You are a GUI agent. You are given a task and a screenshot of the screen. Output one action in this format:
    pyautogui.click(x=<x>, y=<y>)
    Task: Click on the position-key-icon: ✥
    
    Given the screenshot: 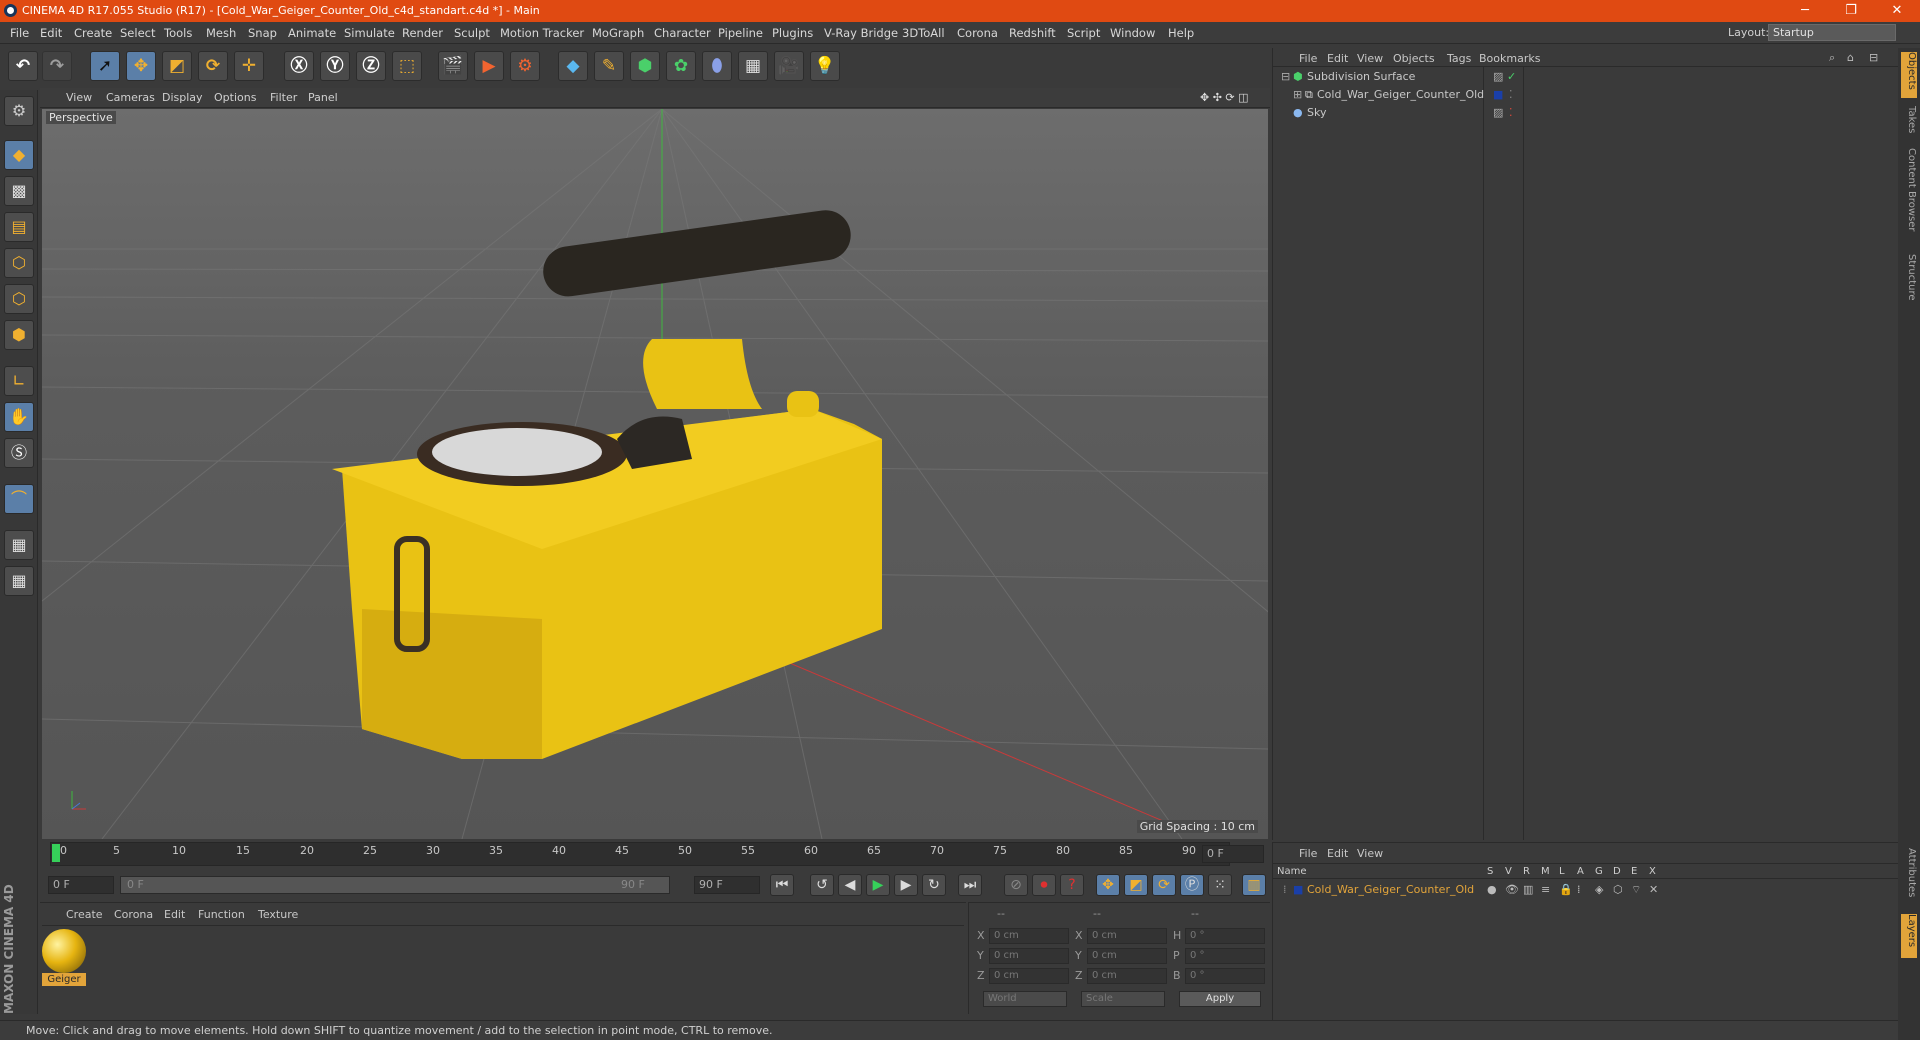 What is the action you would take?
    pyautogui.click(x=1108, y=885)
    